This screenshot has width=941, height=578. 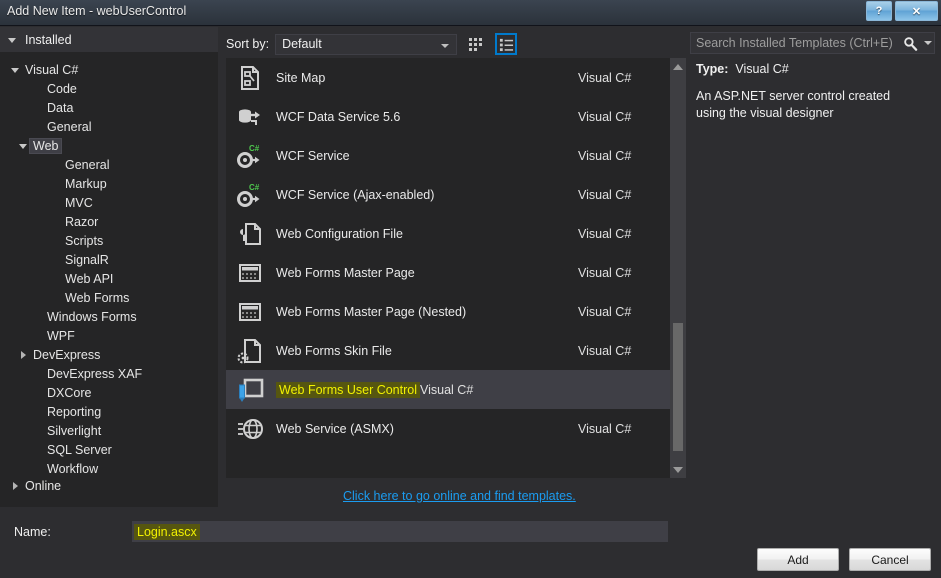 What do you see at coordinates (109, 240) in the screenshot?
I see `tree-node-scripts: Scripts` at bounding box center [109, 240].